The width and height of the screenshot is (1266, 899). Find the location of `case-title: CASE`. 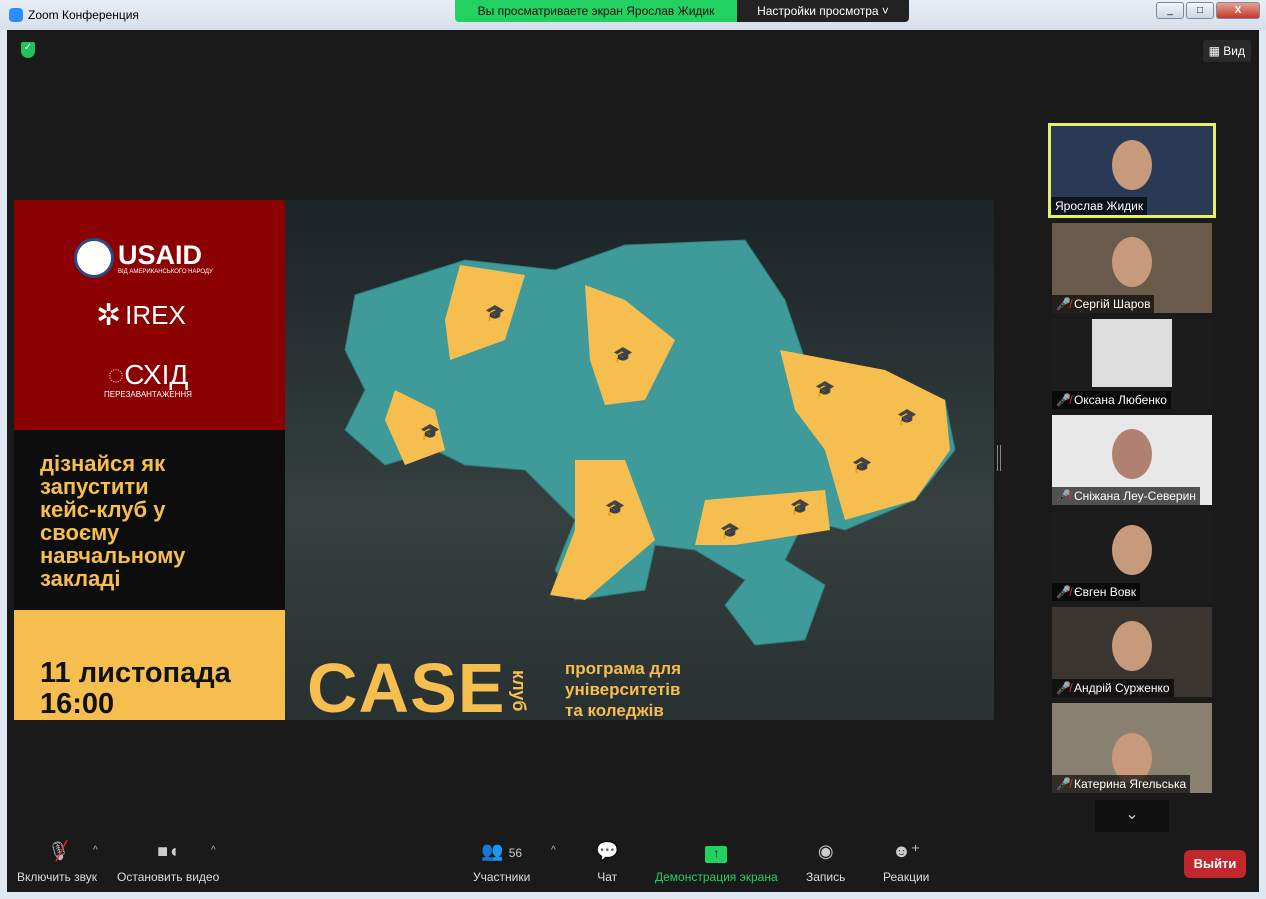

case-title: CASE is located at coordinates (406, 684).